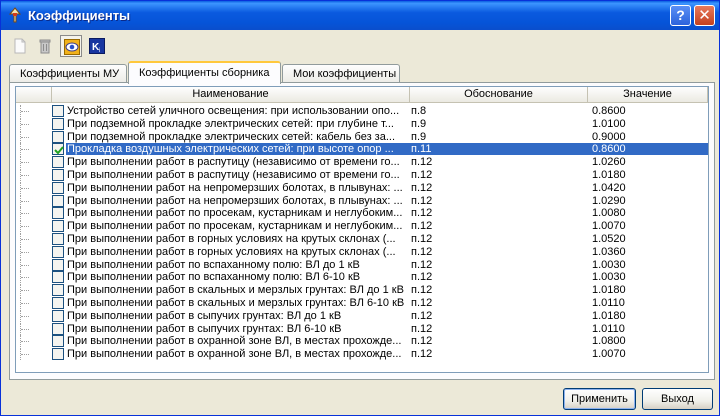 This screenshot has width=720, height=416. I want to click on row-value-cell: 1.0100, so click(609, 123).